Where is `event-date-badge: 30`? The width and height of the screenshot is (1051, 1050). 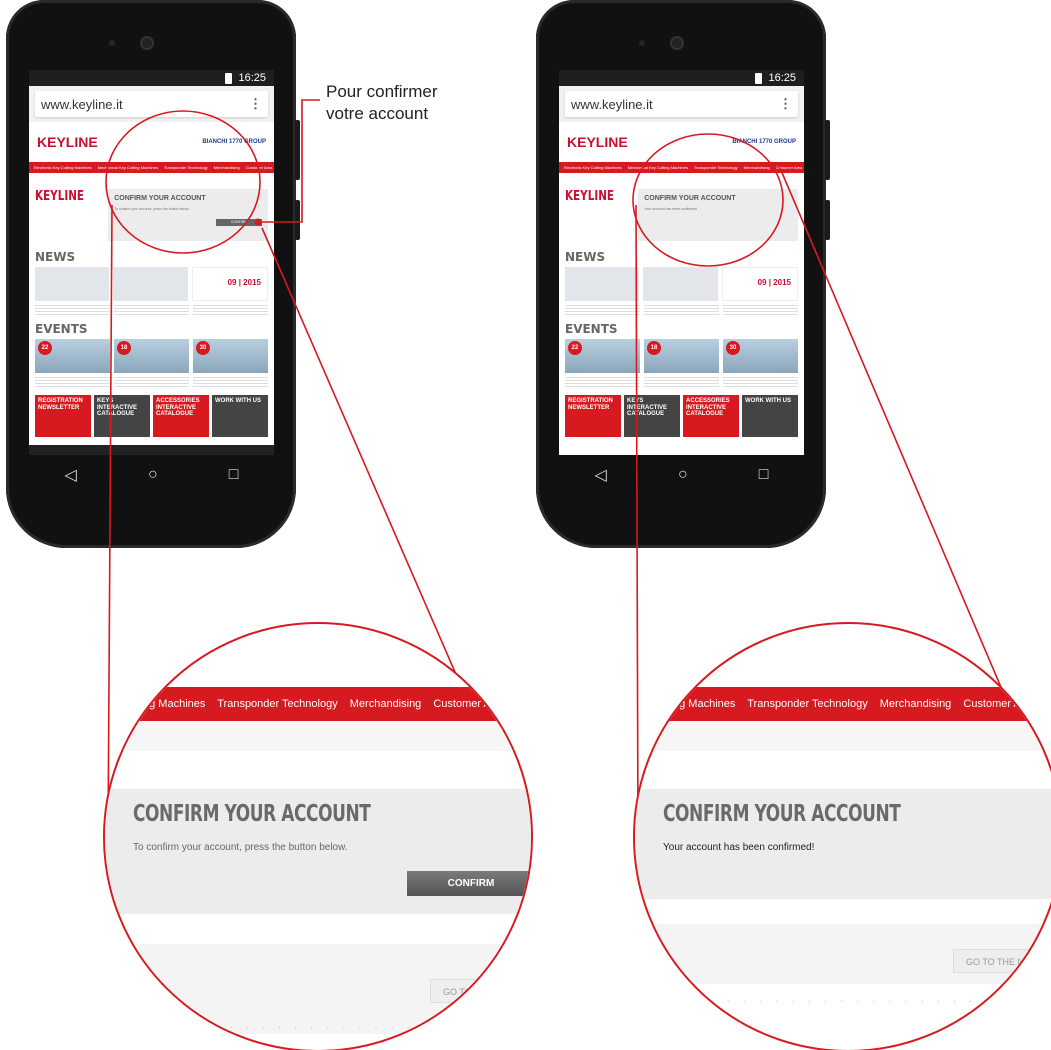 event-date-badge: 30 is located at coordinates (203, 348).